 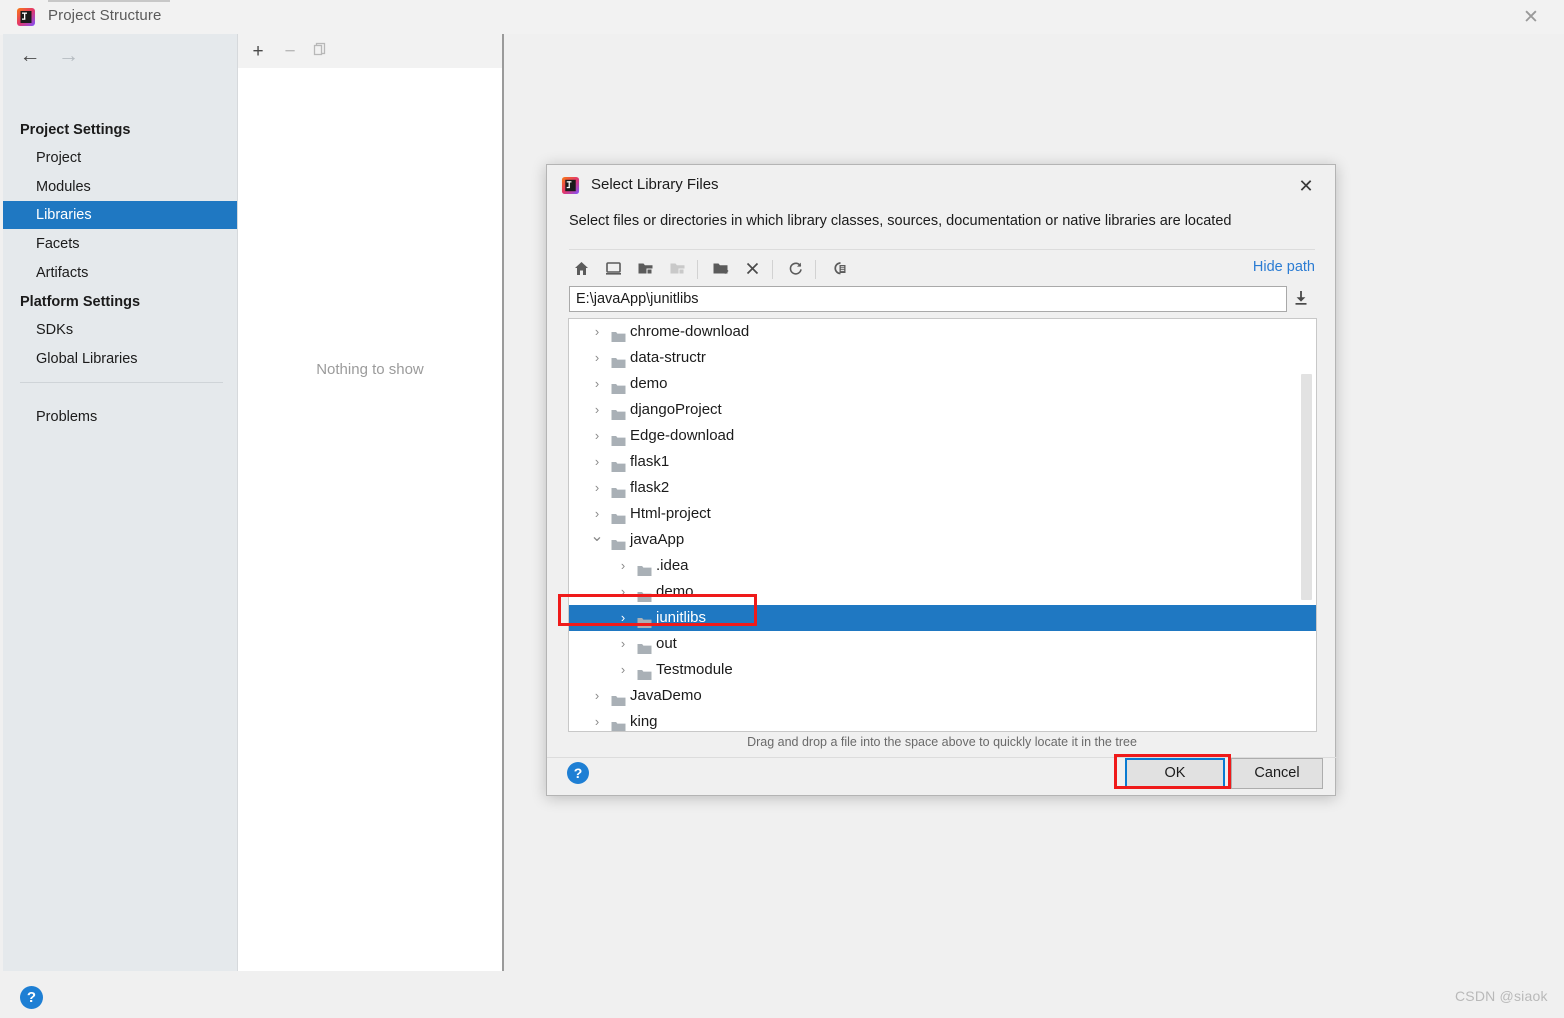 I want to click on add-library-button: +, so click(x=258, y=52).